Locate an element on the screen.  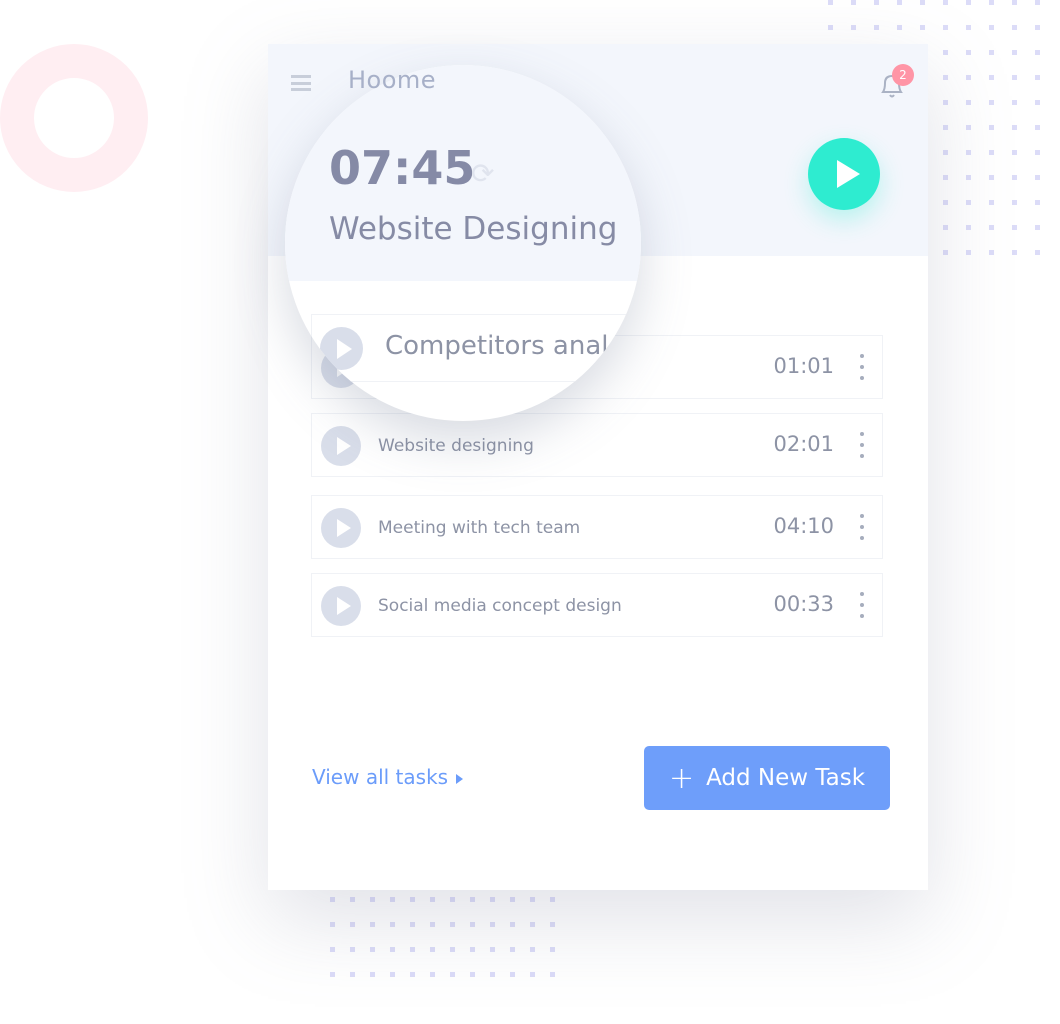
plus-icon: + is located at coordinates (681, 778).